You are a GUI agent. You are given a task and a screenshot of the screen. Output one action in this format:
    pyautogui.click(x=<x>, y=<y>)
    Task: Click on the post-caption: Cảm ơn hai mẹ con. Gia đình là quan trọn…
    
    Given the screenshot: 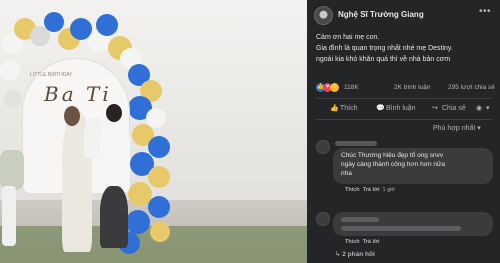 What is the action you would take?
    pyautogui.click(x=406, y=48)
    